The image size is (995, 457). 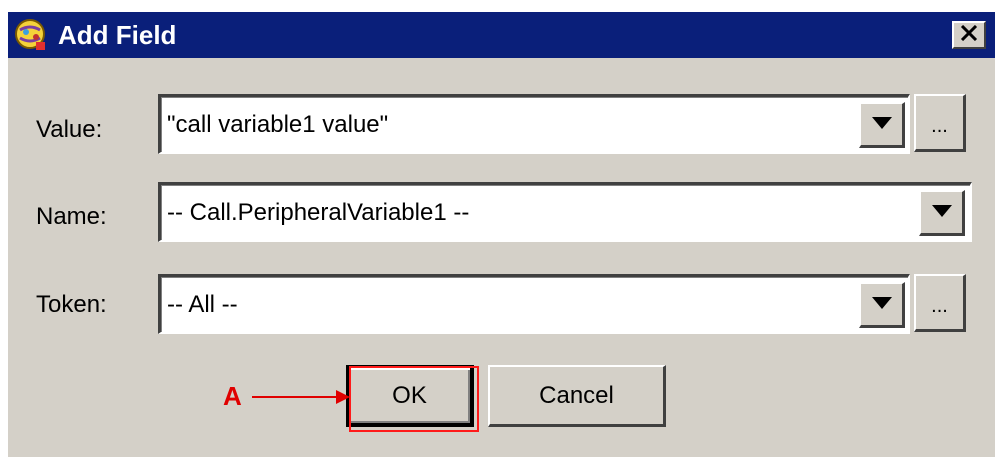 I want to click on name-dropdown-button, so click(x=942, y=213).